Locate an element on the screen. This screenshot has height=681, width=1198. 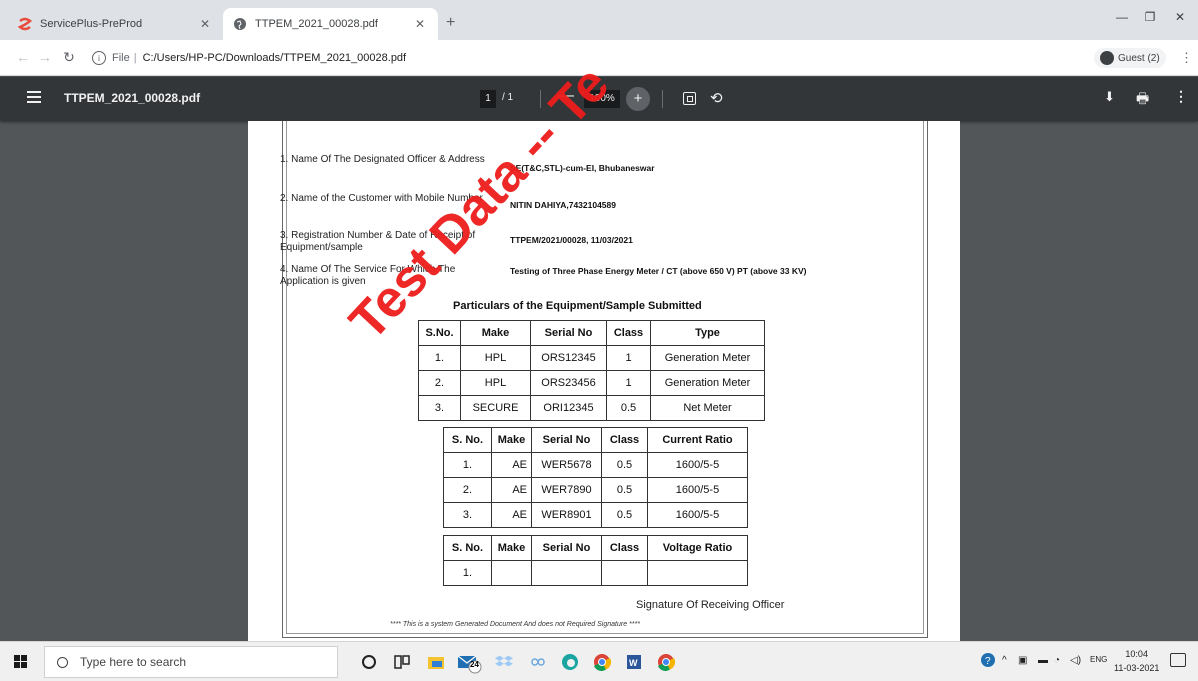
table-row: 2. AE WER7890 0.5 1600/5-5 is located at coordinates (595, 490).